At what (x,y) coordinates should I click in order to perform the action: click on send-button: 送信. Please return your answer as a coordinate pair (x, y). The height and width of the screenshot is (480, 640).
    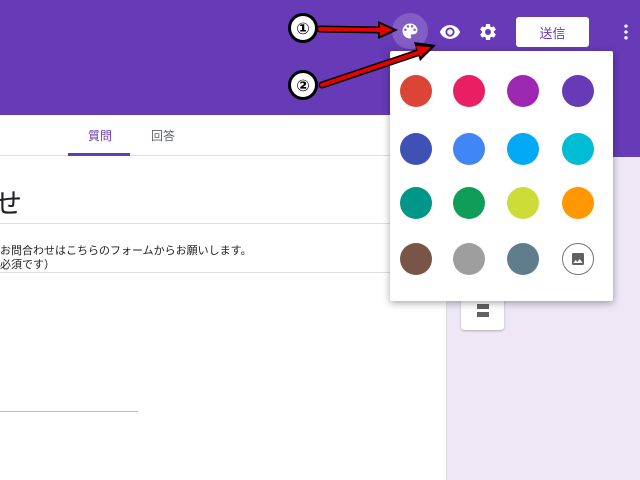
    Looking at the image, I should click on (552, 32).